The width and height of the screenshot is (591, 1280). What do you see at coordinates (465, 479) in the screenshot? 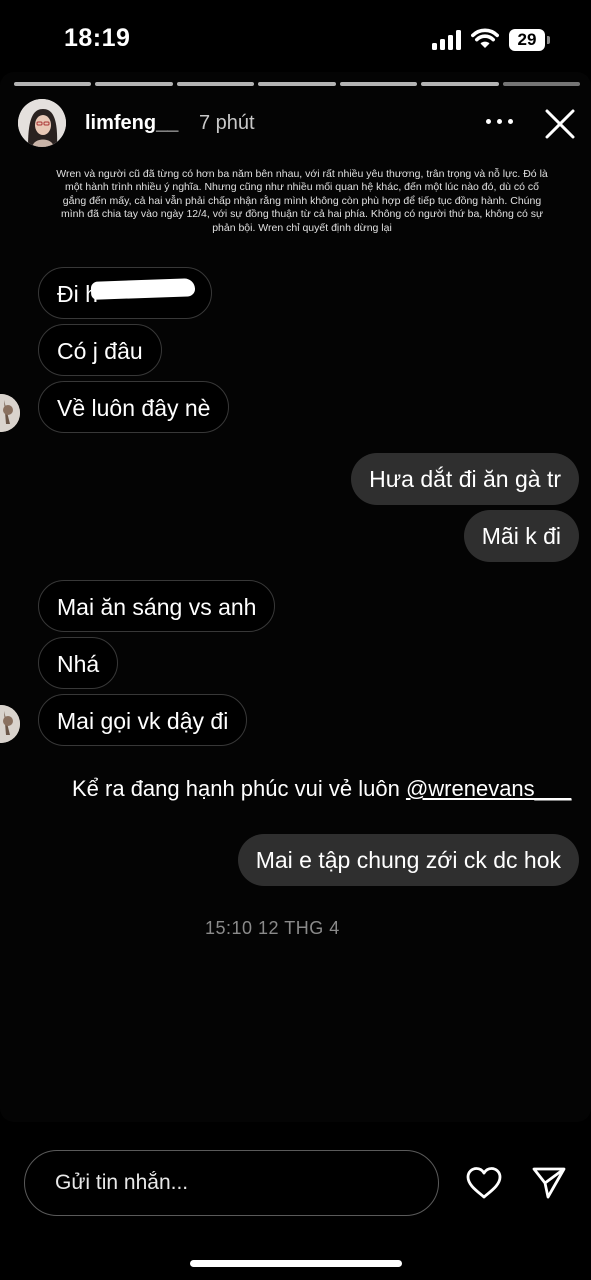
I see `message-bubble: Hưa dắt đi ăn gà tr` at bounding box center [465, 479].